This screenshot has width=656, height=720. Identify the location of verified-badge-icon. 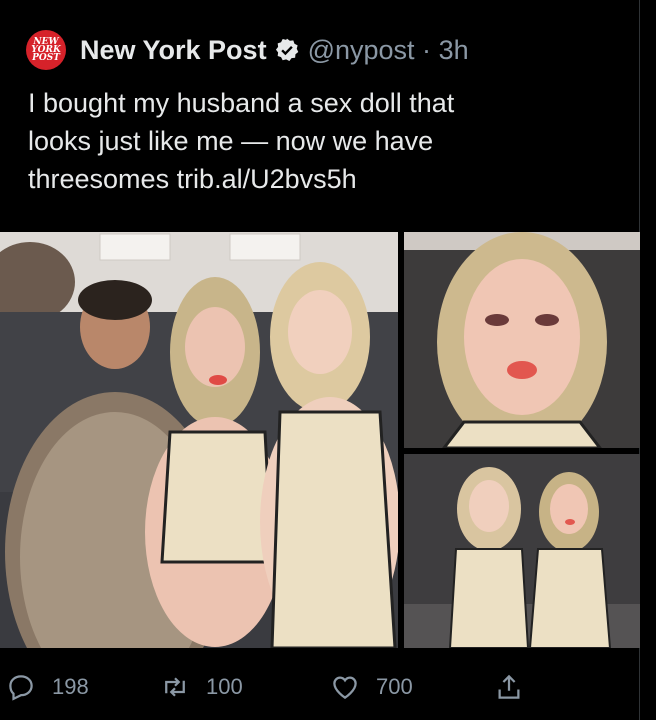
(286, 49).